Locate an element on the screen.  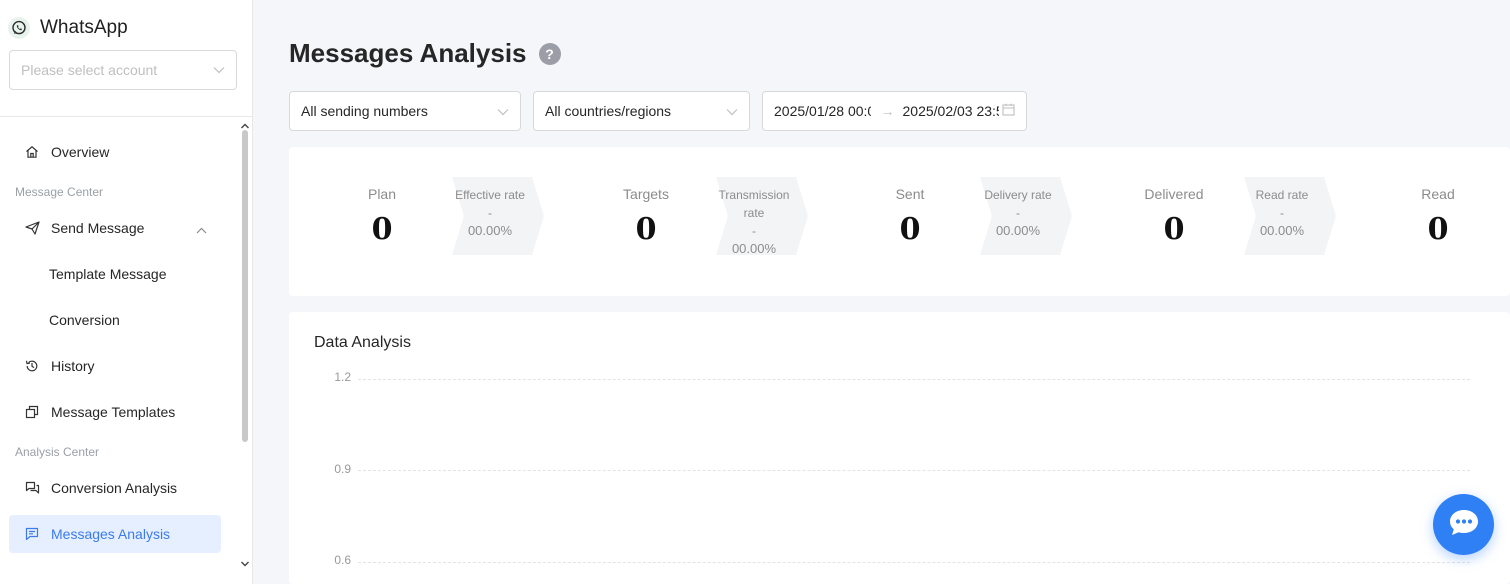
rate-label: Transmission rate is located at coordinates (754, 204).